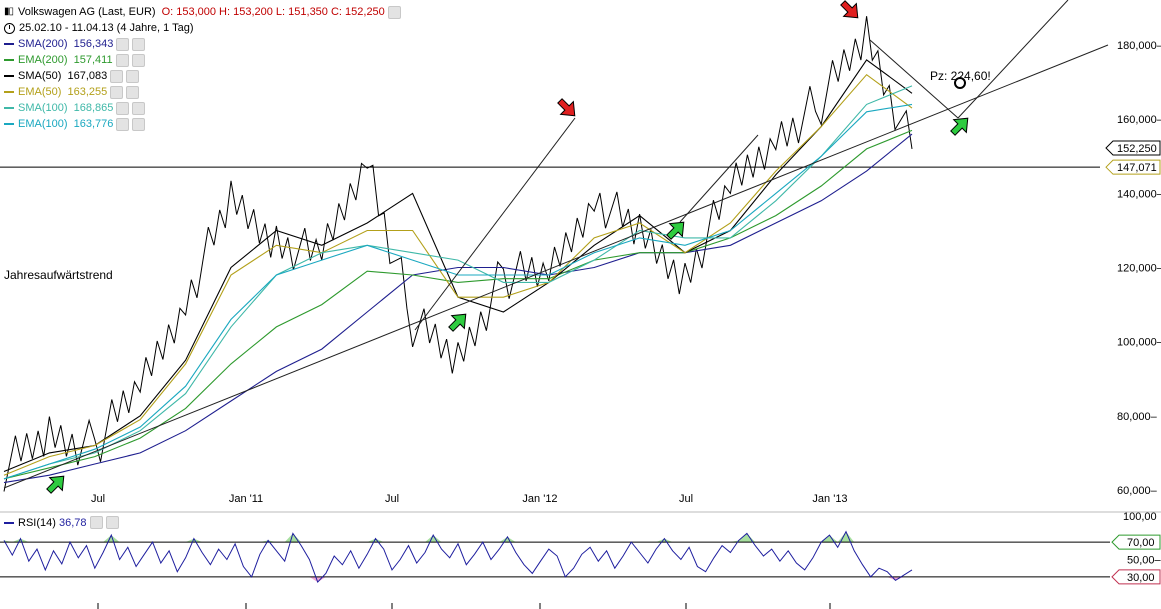 This screenshot has height=609, width=1161. Describe the element at coordinates (719, 178) in the screenshot. I see `trend-line-rise` at that location.